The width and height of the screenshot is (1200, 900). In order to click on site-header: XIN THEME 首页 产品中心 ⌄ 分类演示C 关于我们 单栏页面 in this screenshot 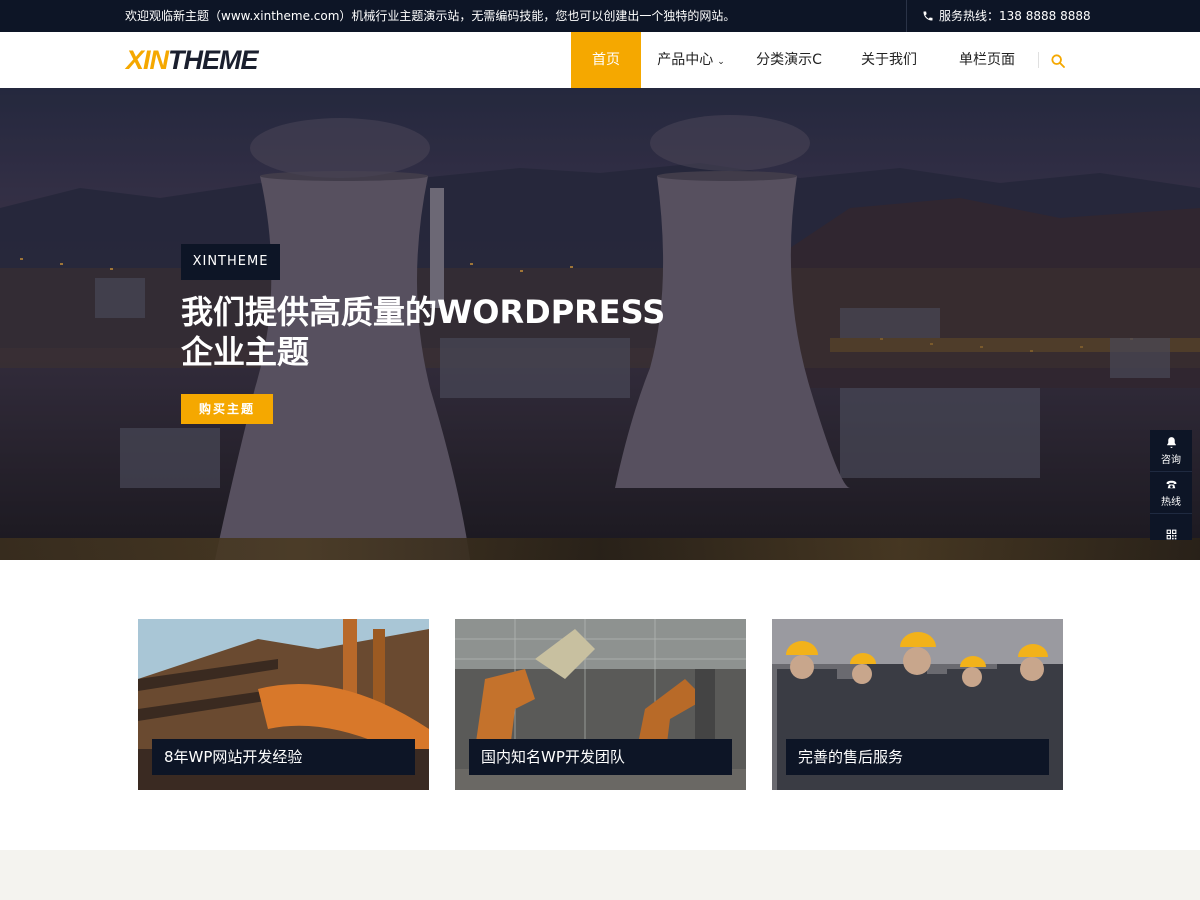, I will do `click(600, 60)`.